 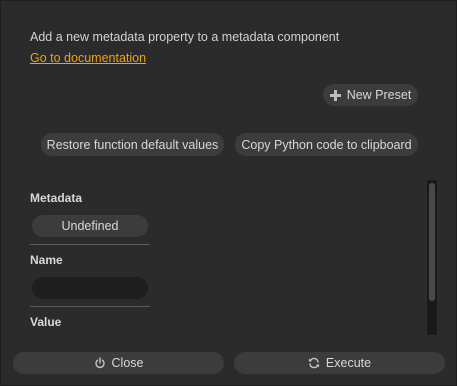 I want to click on copy-python-button: Copy Python code to clipboard, so click(x=326, y=144).